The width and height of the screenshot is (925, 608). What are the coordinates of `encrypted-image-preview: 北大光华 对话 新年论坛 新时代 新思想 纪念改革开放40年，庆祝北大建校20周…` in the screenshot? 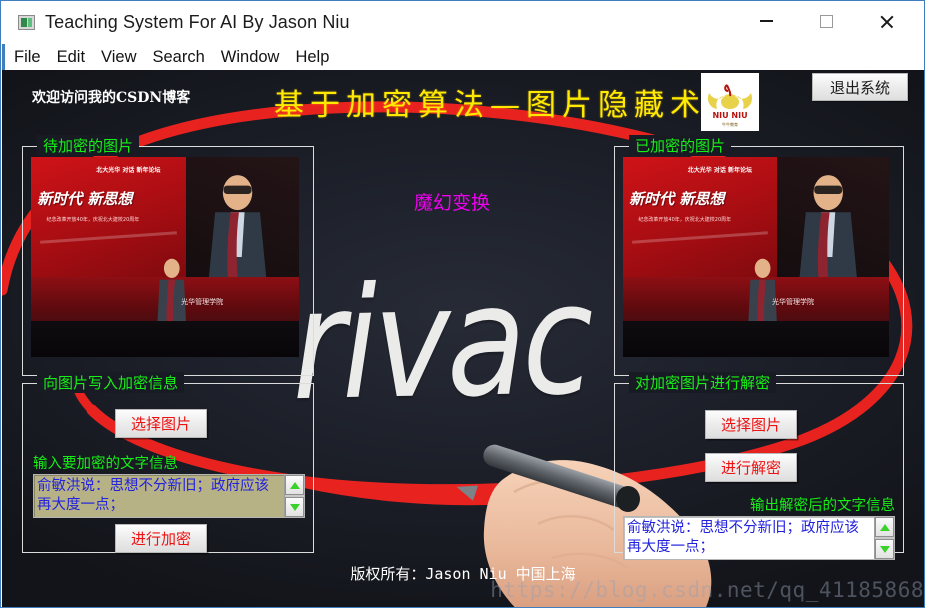 It's located at (756, 257).